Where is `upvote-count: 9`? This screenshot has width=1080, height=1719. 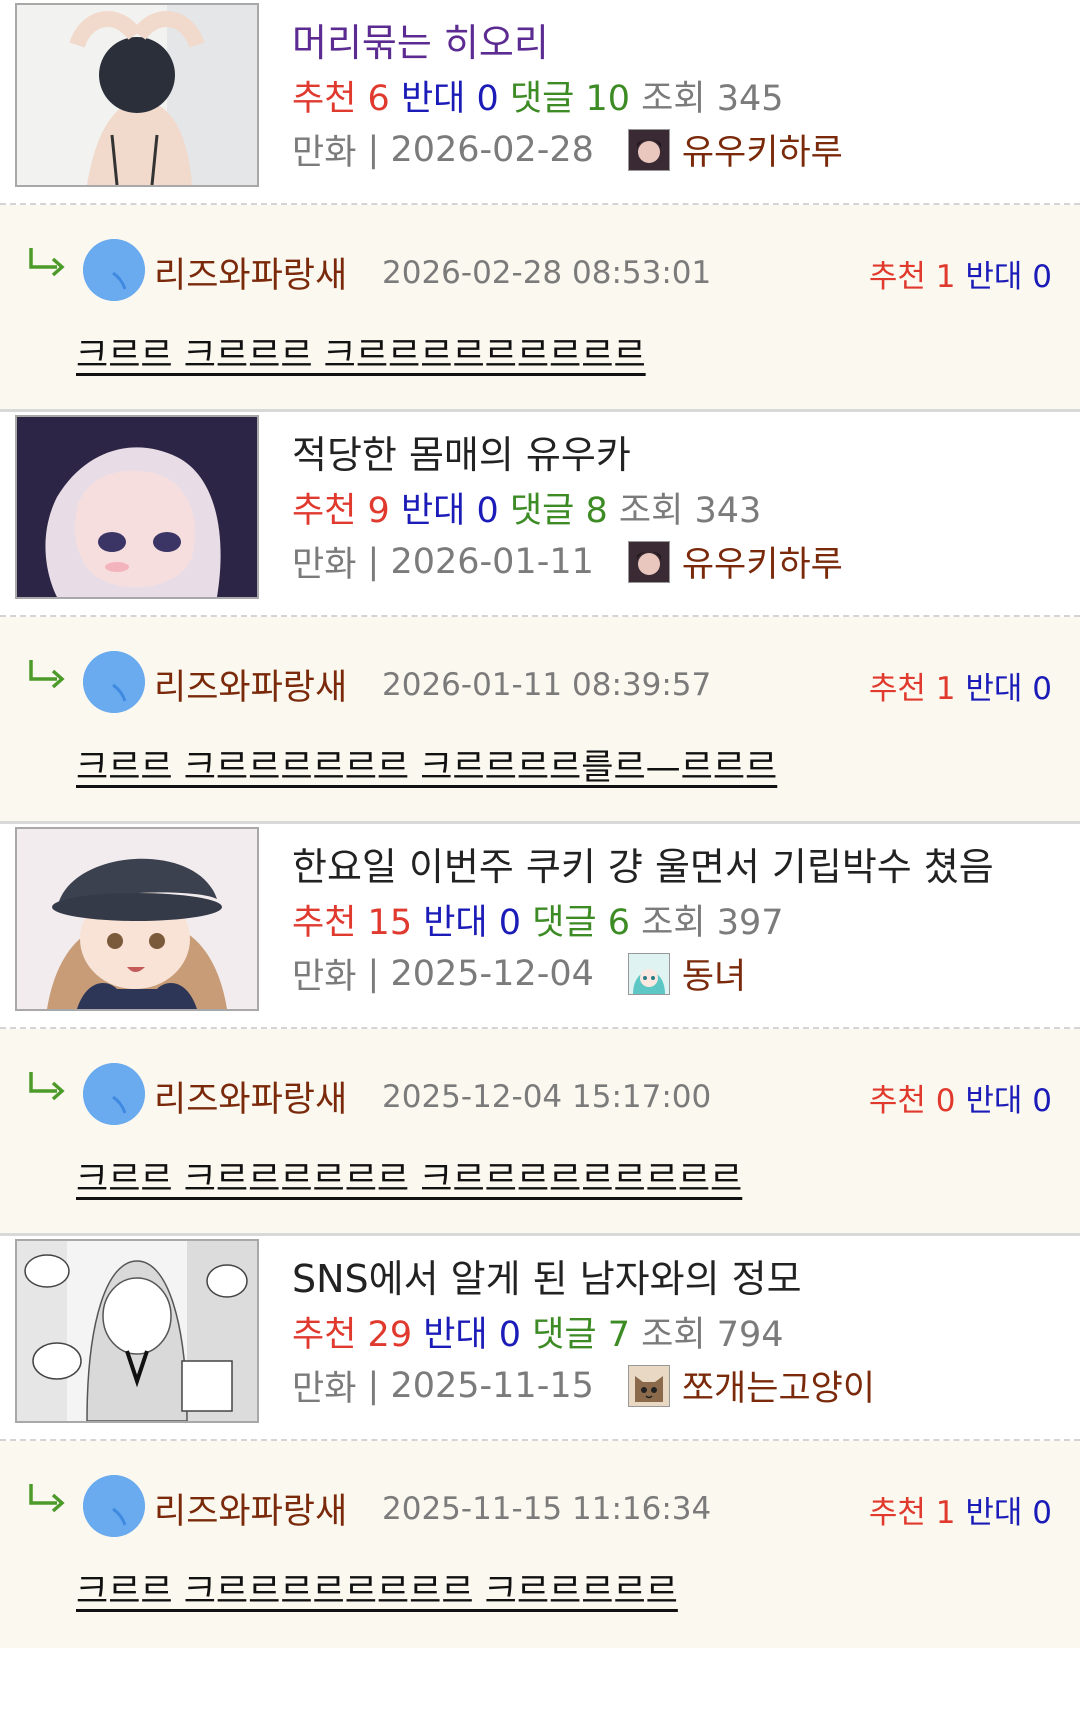 upvote-count: 9 is located at coordinates (378, 511).